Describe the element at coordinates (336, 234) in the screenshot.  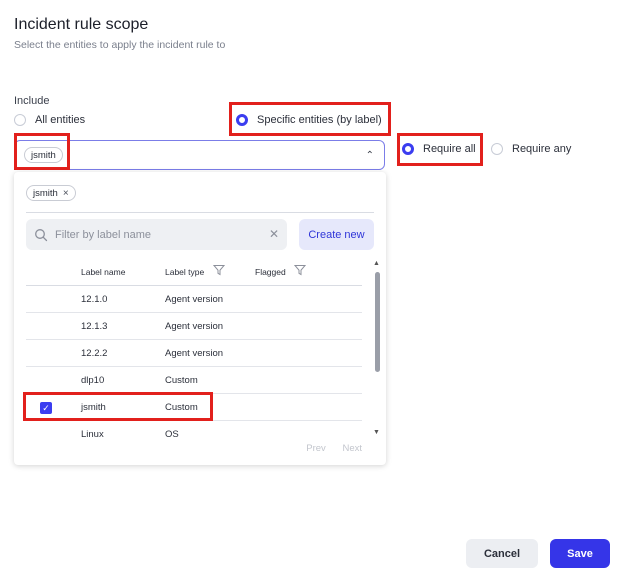
I see `create-new-button: Create new` at that location.